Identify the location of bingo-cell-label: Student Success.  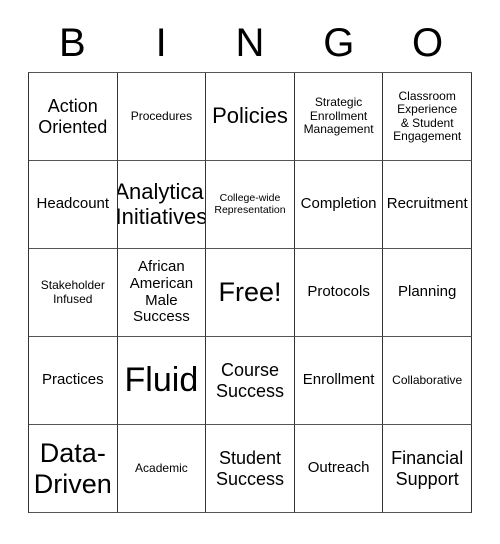
(249, 468).